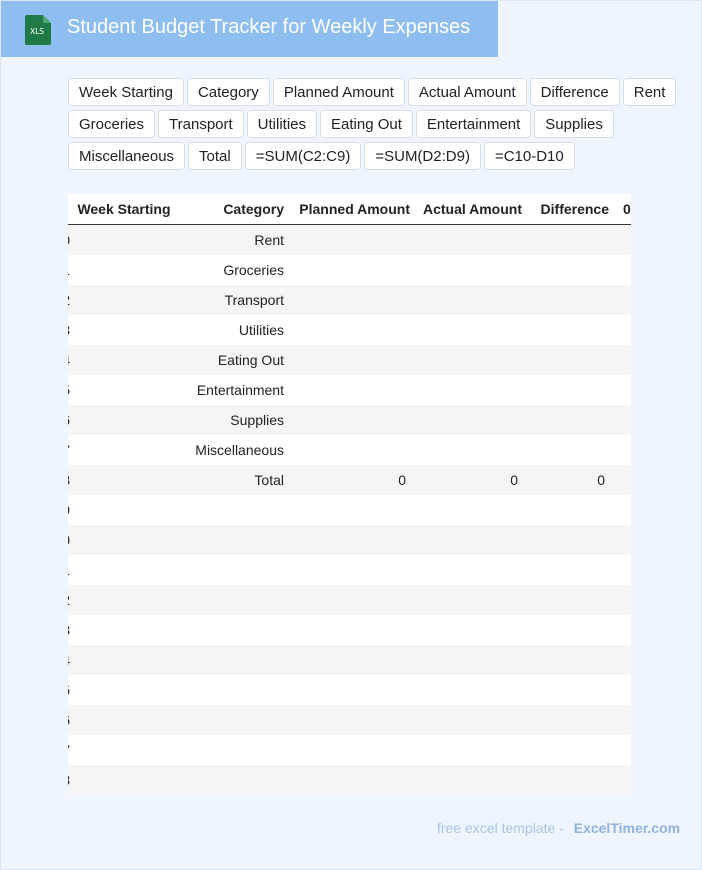 The image size is (702, 870). I want to click on chip: Total, so click(215, 156).